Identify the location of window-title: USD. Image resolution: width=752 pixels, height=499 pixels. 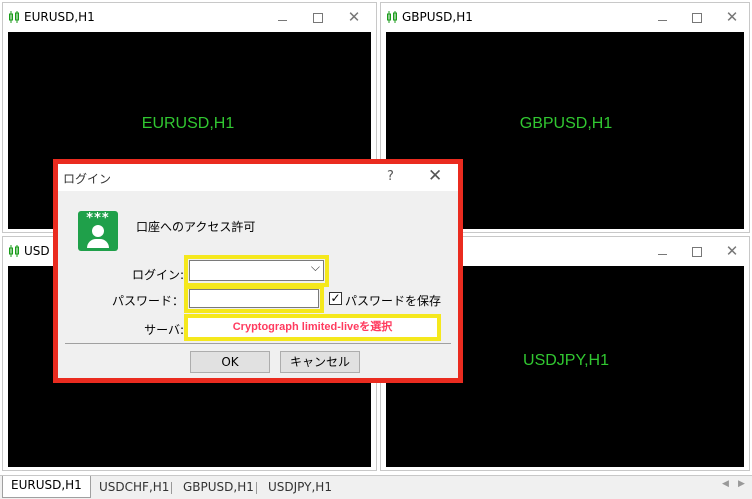
(37, 251).